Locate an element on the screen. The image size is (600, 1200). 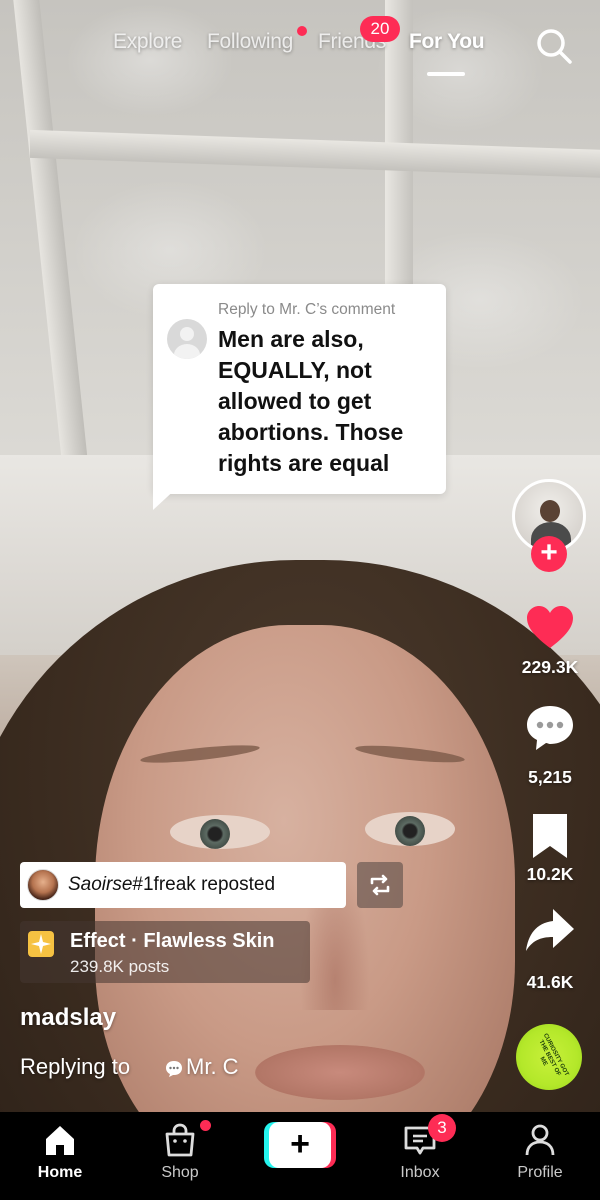
replying-to-label: Replying to is located at coordinates (75, 1066).